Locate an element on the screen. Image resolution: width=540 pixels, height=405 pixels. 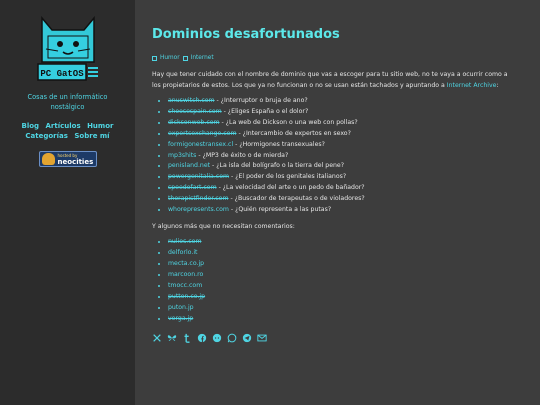
nav-humor: Humor is located at coordinates (100, 126).